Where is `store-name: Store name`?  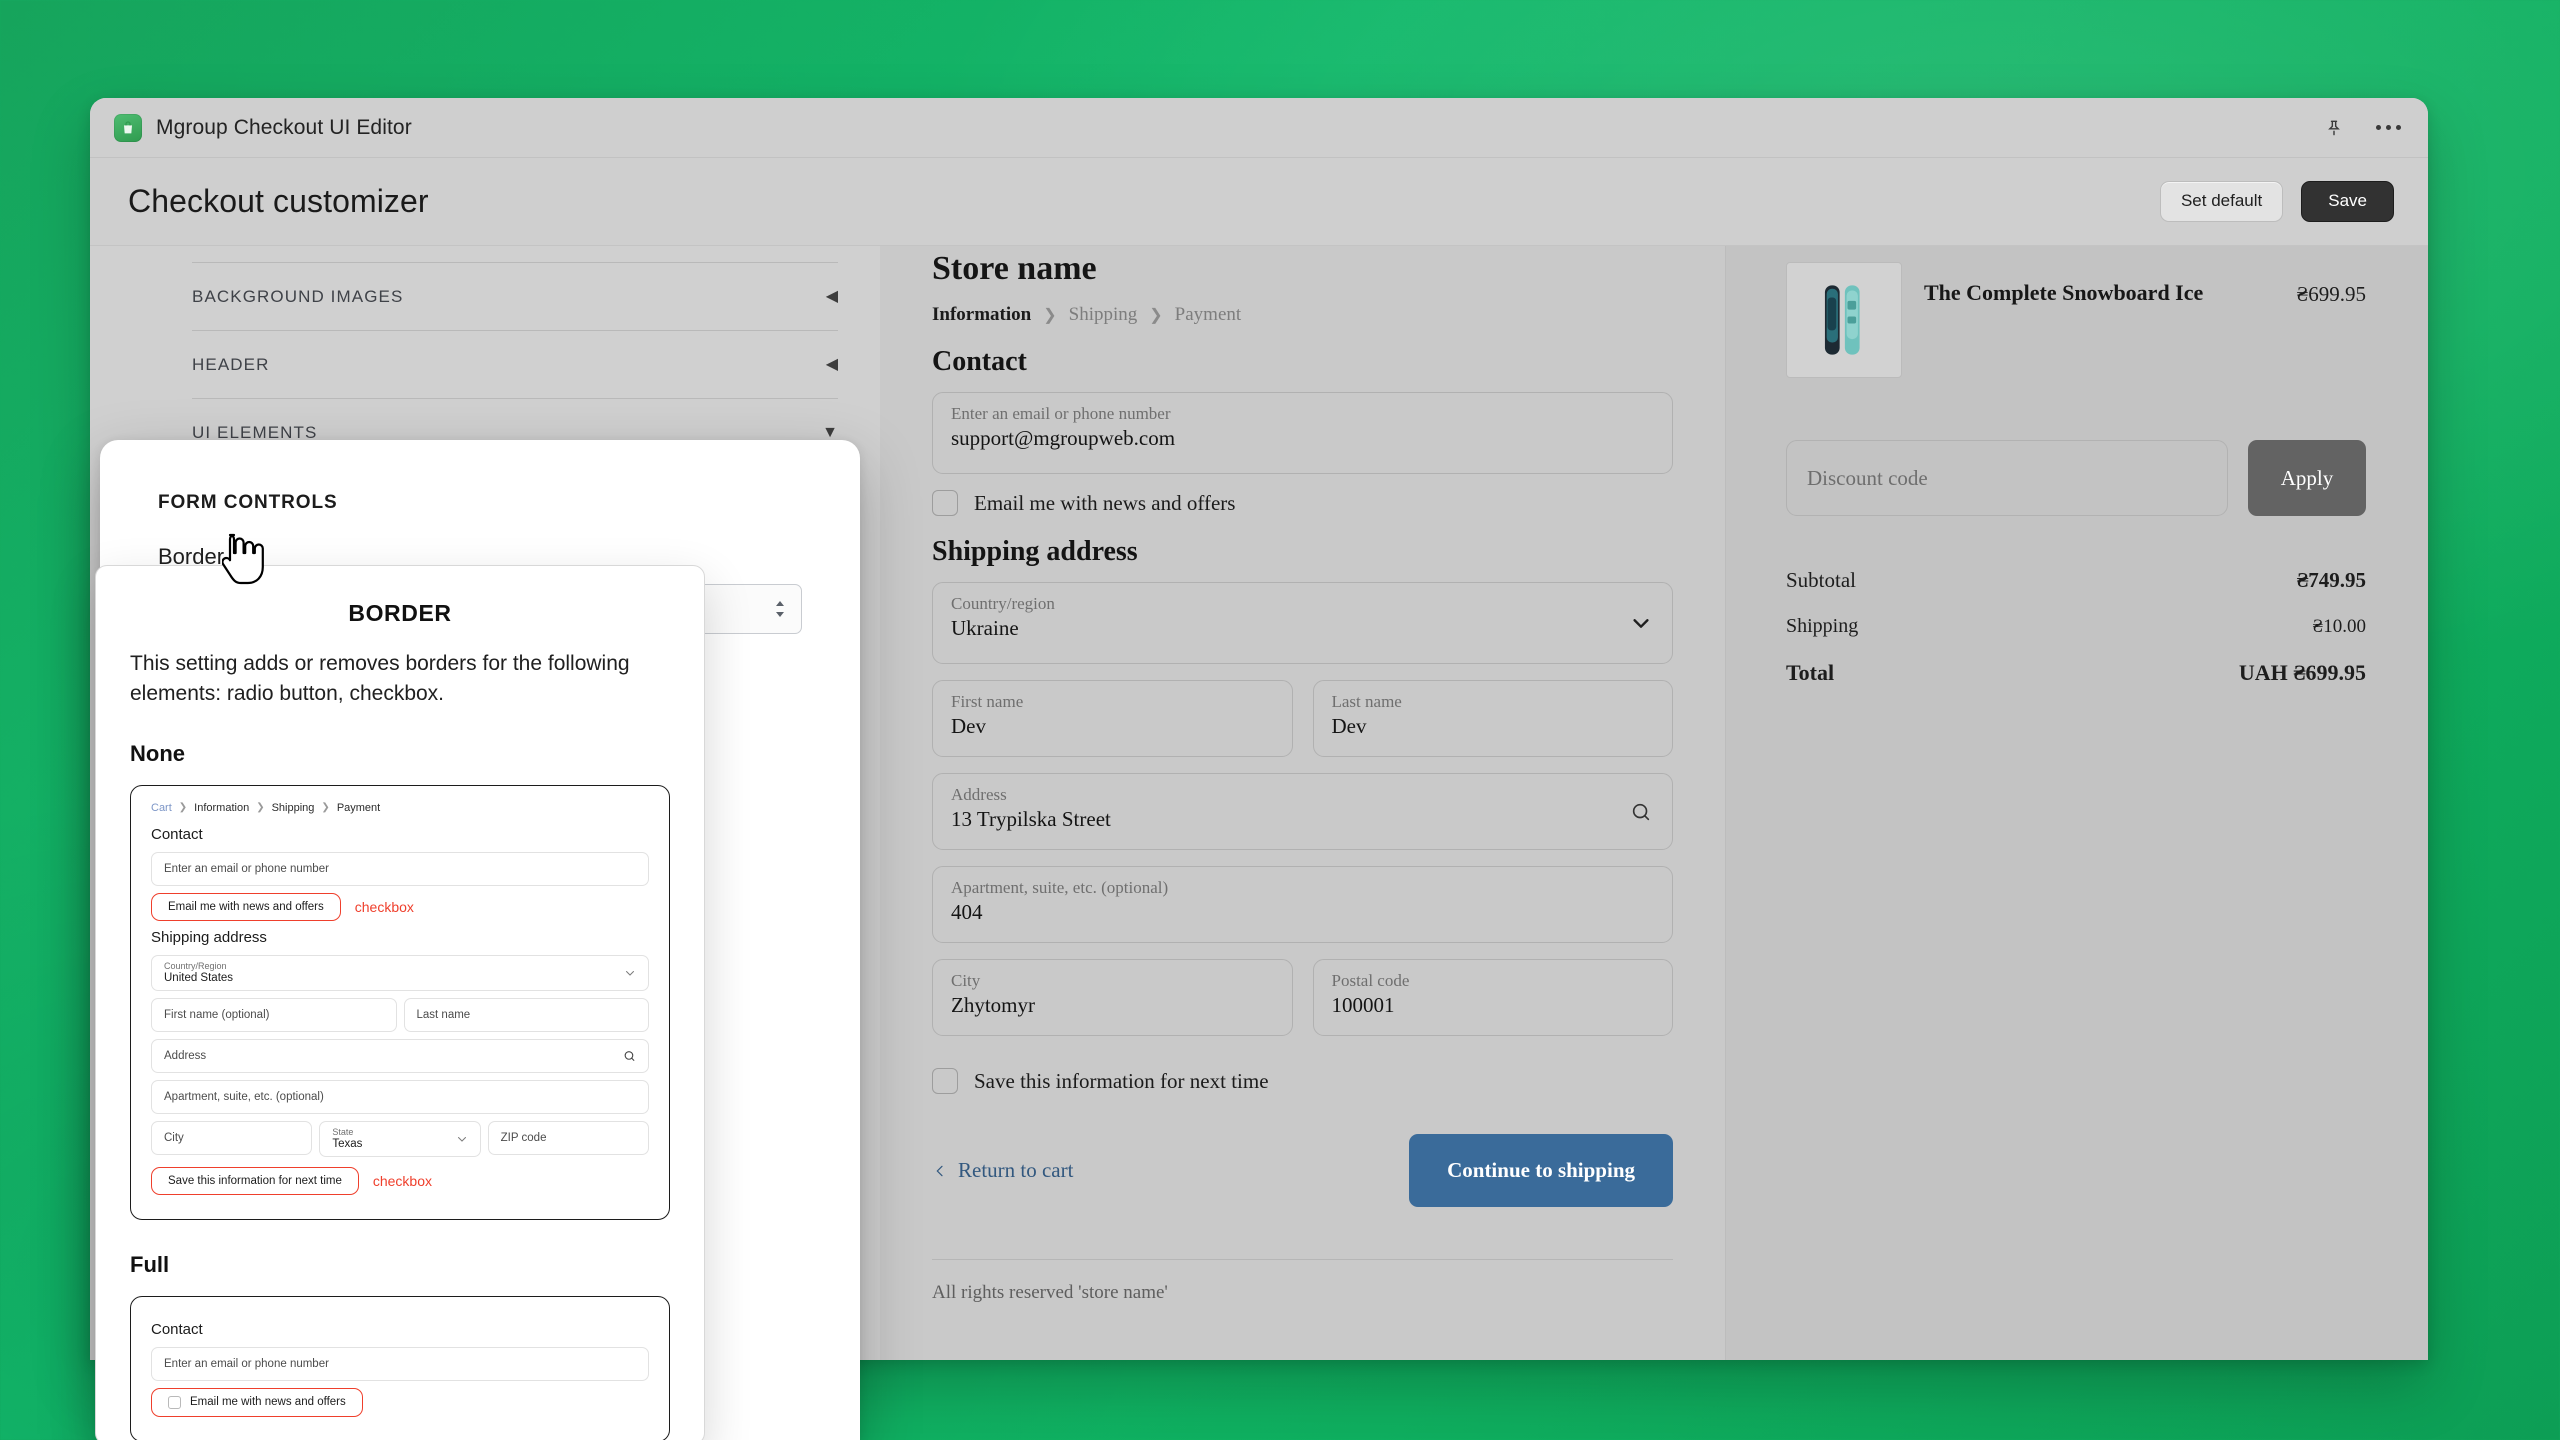 store-name: Store name is located at coordinates (1014, 268).